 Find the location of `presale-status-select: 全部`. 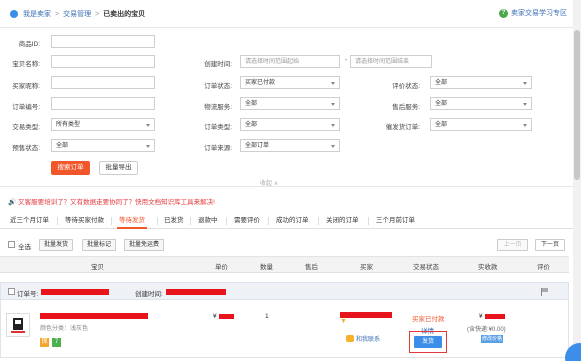

presale-status-select: 全部 is located at coordinates (103, 145).